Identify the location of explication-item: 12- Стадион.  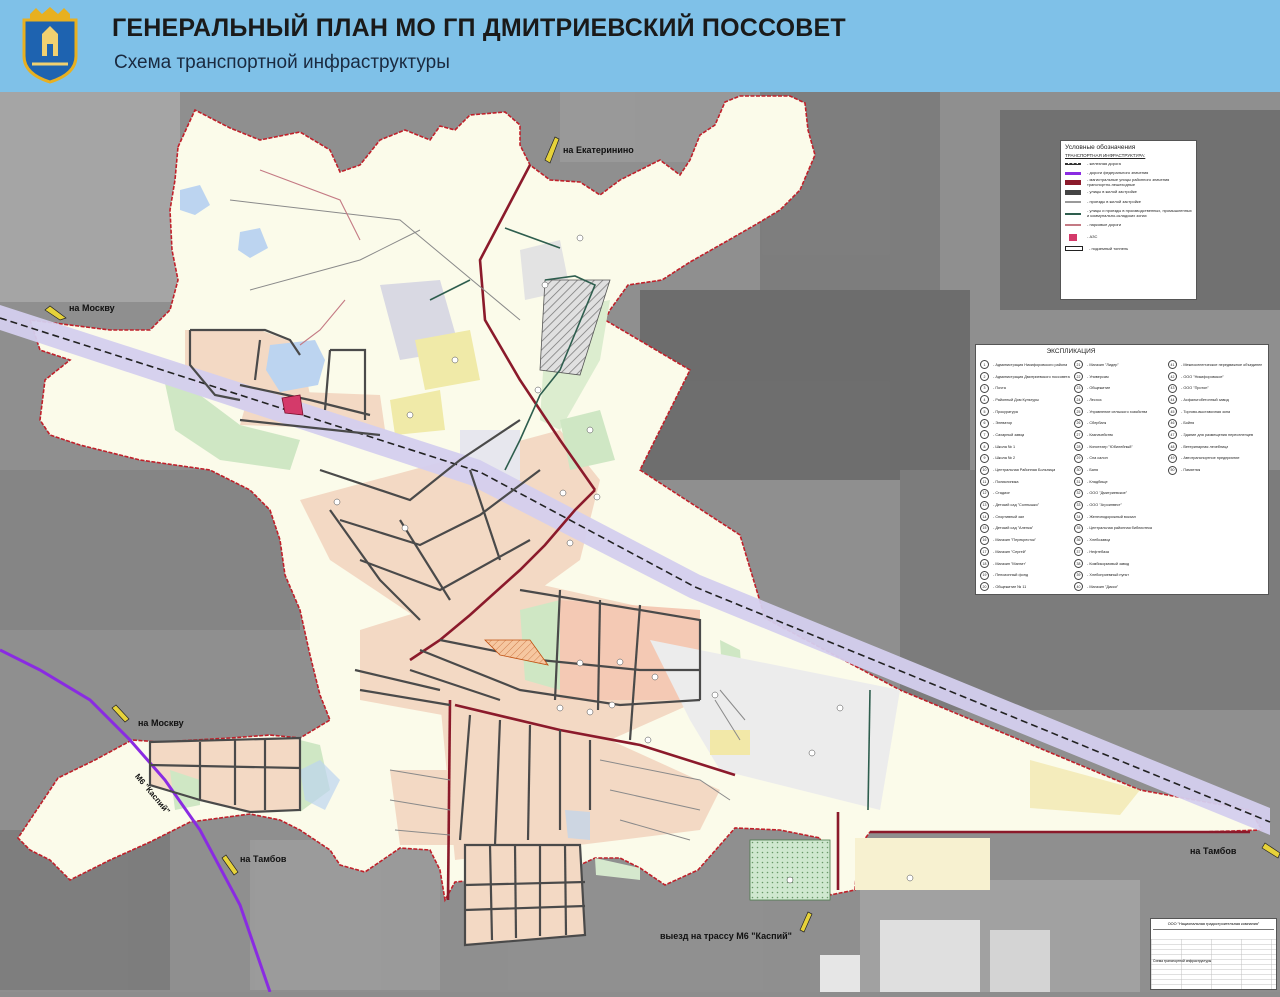
(1027, 494).